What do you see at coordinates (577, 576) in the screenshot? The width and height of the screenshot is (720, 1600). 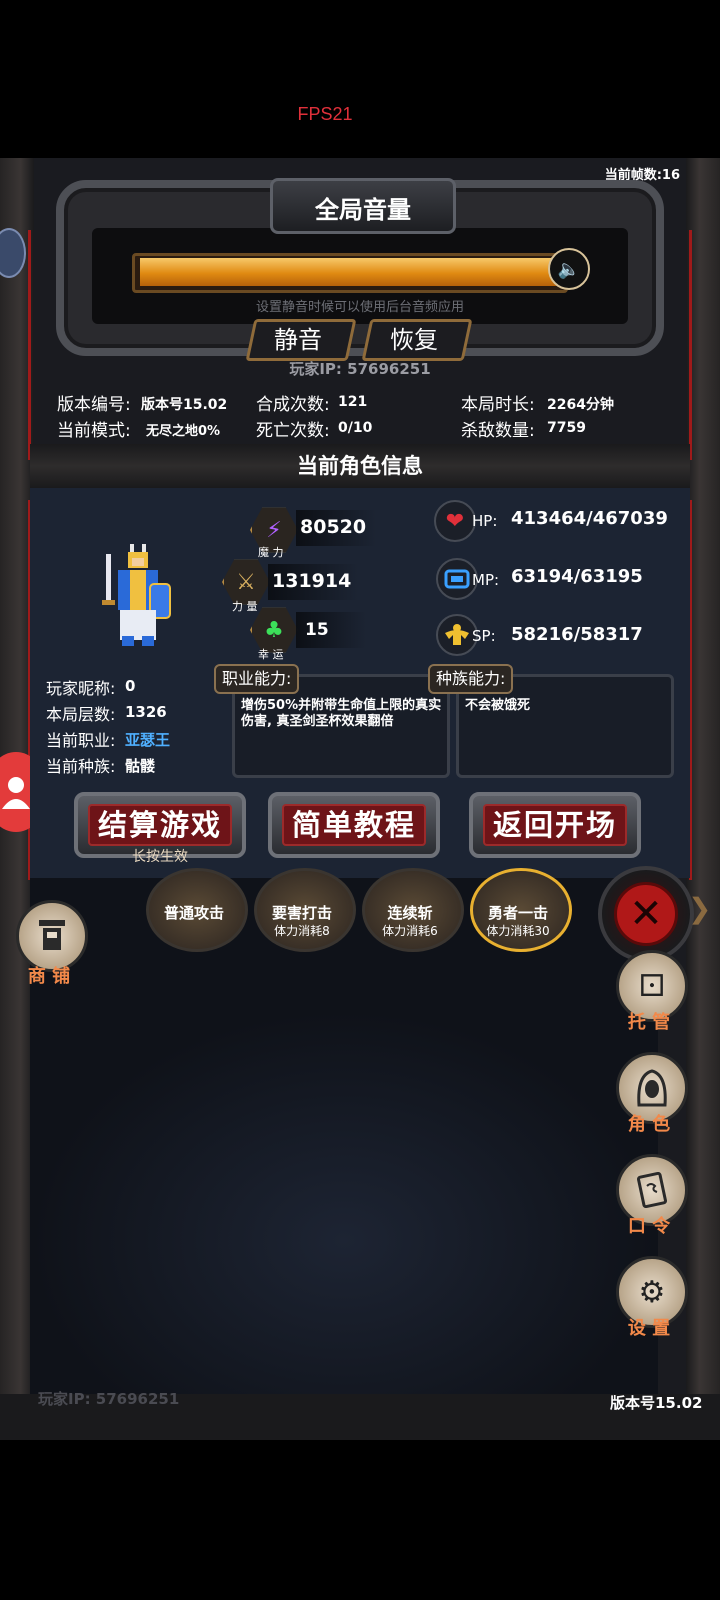 I see `mp-value: 63194/63195` at bounding box center [577, 576].